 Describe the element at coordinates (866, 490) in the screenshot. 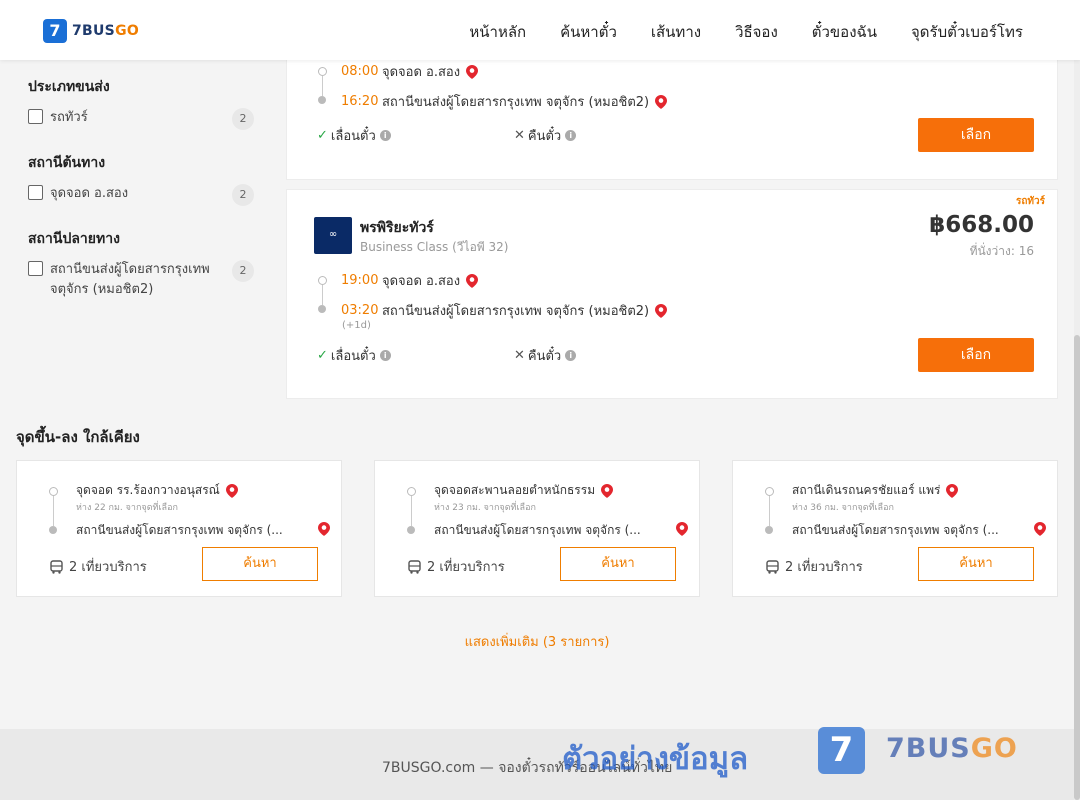

I see `nearby-origin-name: สถานีเดินรถนครชัยแอร์ แพร่` at that location.